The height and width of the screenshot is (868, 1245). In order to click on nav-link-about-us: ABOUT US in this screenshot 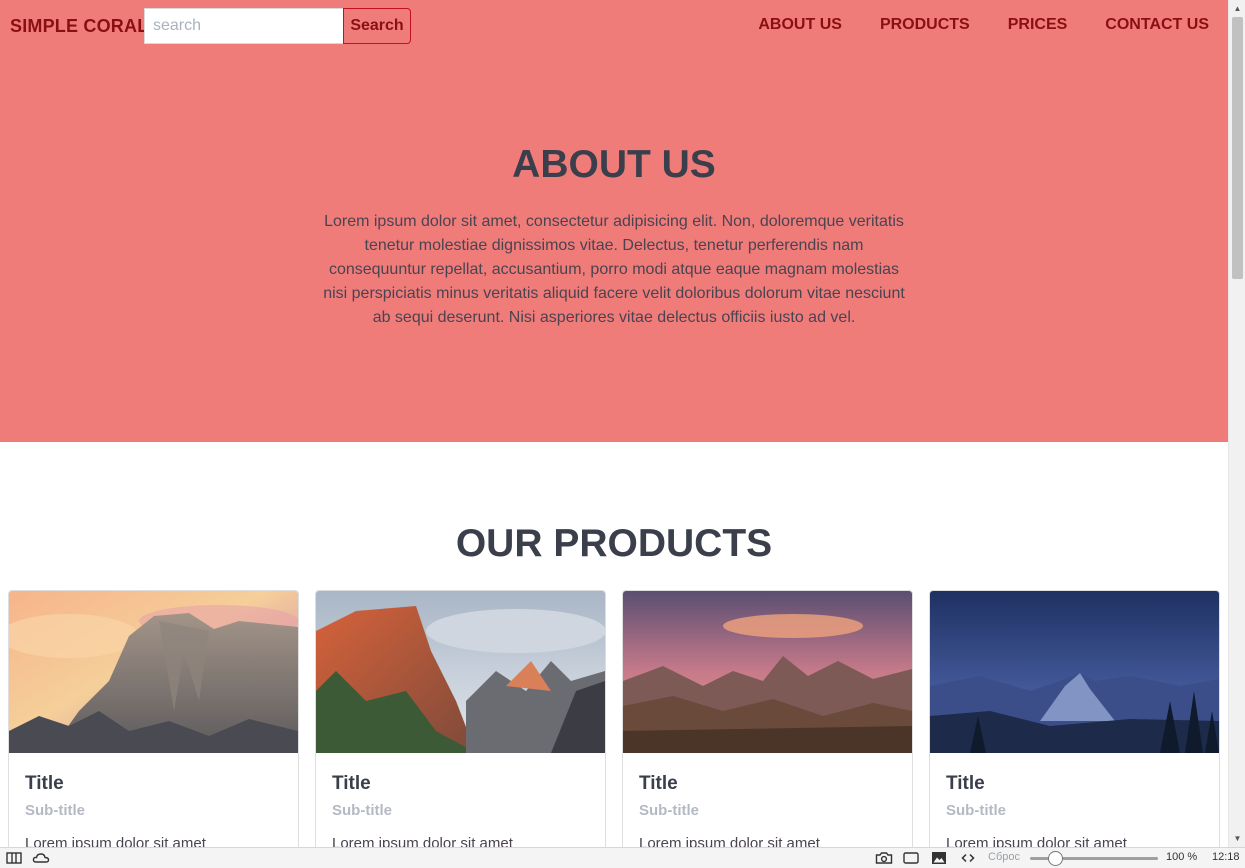, I will do `click(800, 25)`.